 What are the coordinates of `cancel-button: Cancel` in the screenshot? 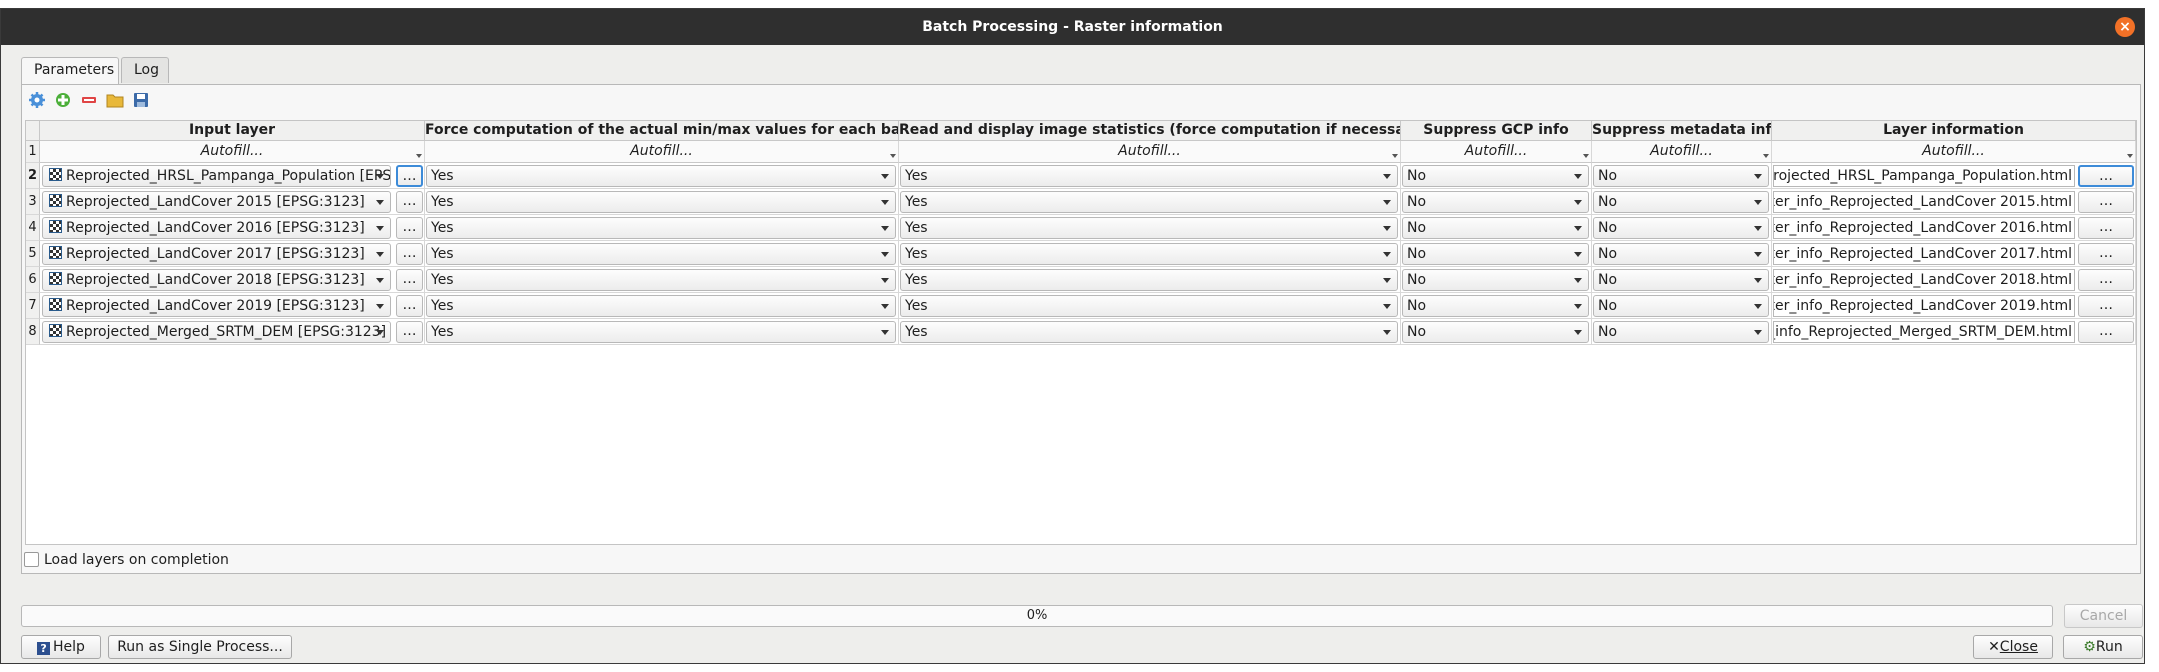 It's located at (2103, 616).